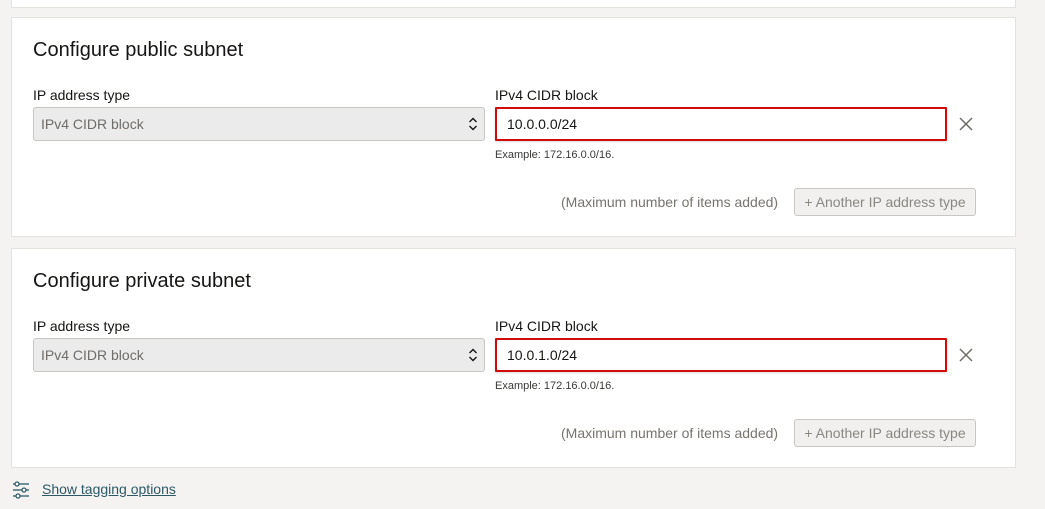 This screenshot has height=509, width=1045. Describe the element at coordinates (721, 124) in the screenshot. I see `public-cidr-input: 10.0.0.0/24` at that location.